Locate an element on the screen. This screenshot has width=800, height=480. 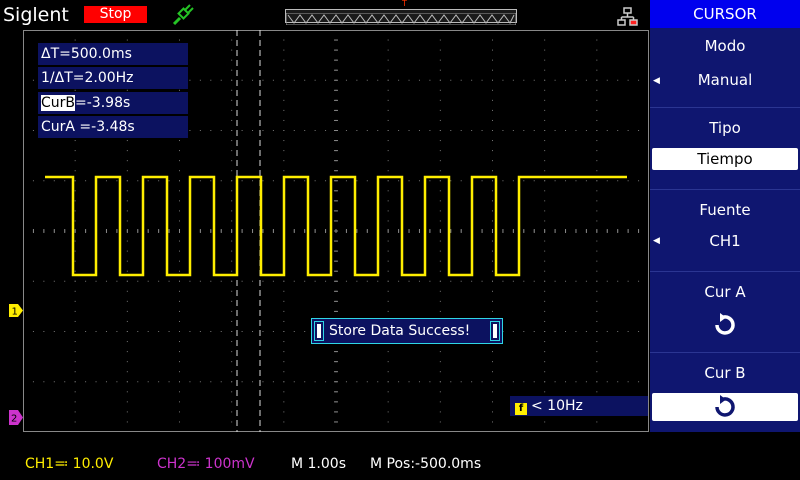
cur-a-knob-button is located at coordinates (725, 325).